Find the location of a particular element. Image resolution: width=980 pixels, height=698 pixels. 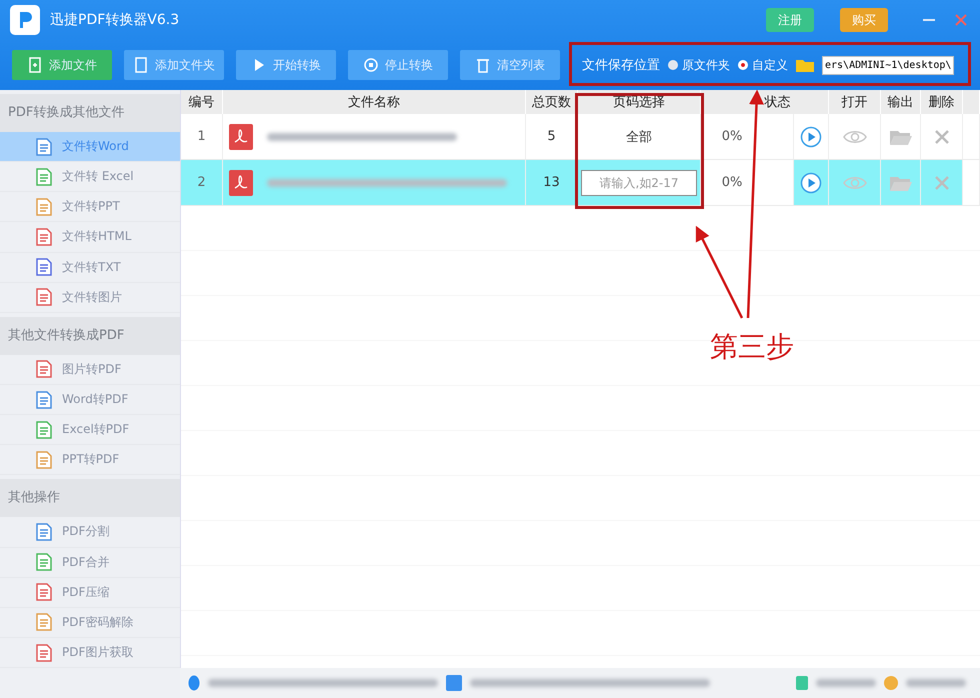

sidebar-item: 文件转 Excel is located at coordinates (90, 177).